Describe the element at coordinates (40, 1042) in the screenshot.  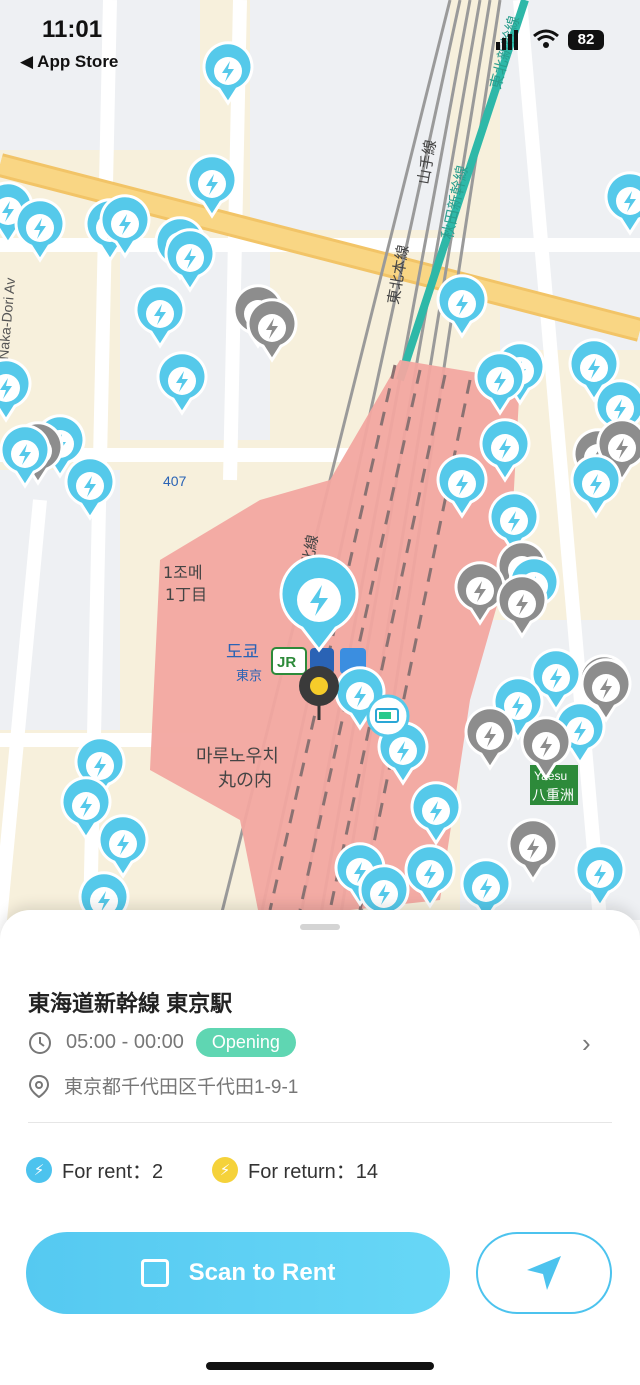
I see `clock-icon` at that location.